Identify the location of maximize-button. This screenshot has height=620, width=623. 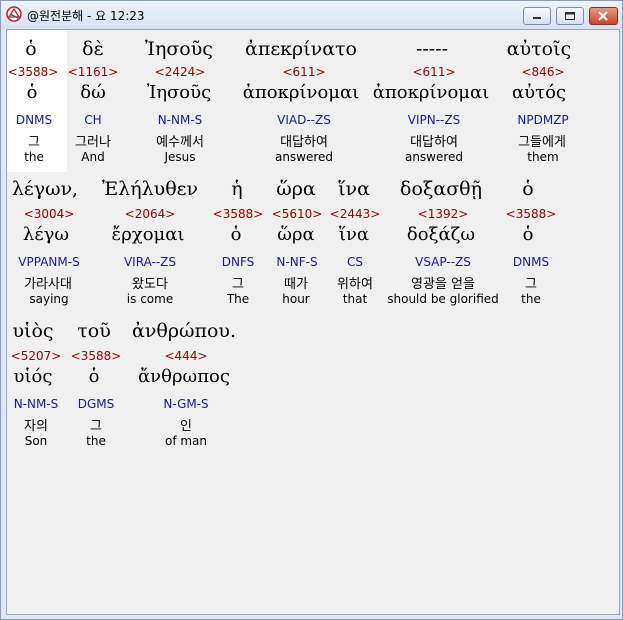
(570, 16).